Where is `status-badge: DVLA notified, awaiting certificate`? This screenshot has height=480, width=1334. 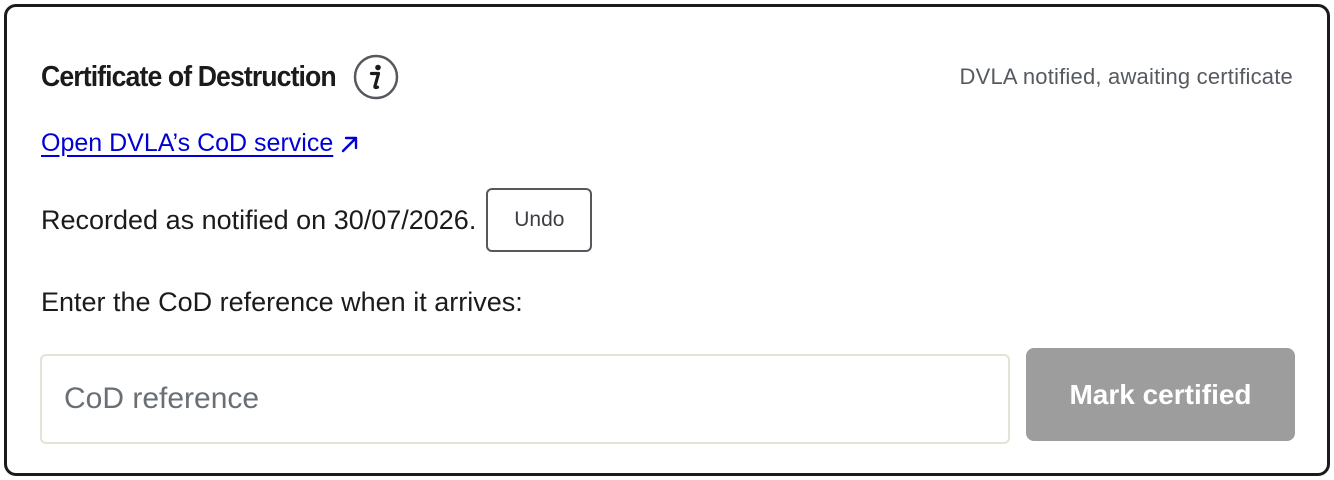
status-badge: DVLA notified, awaiting certificate is located at coordinates (1126, 76).